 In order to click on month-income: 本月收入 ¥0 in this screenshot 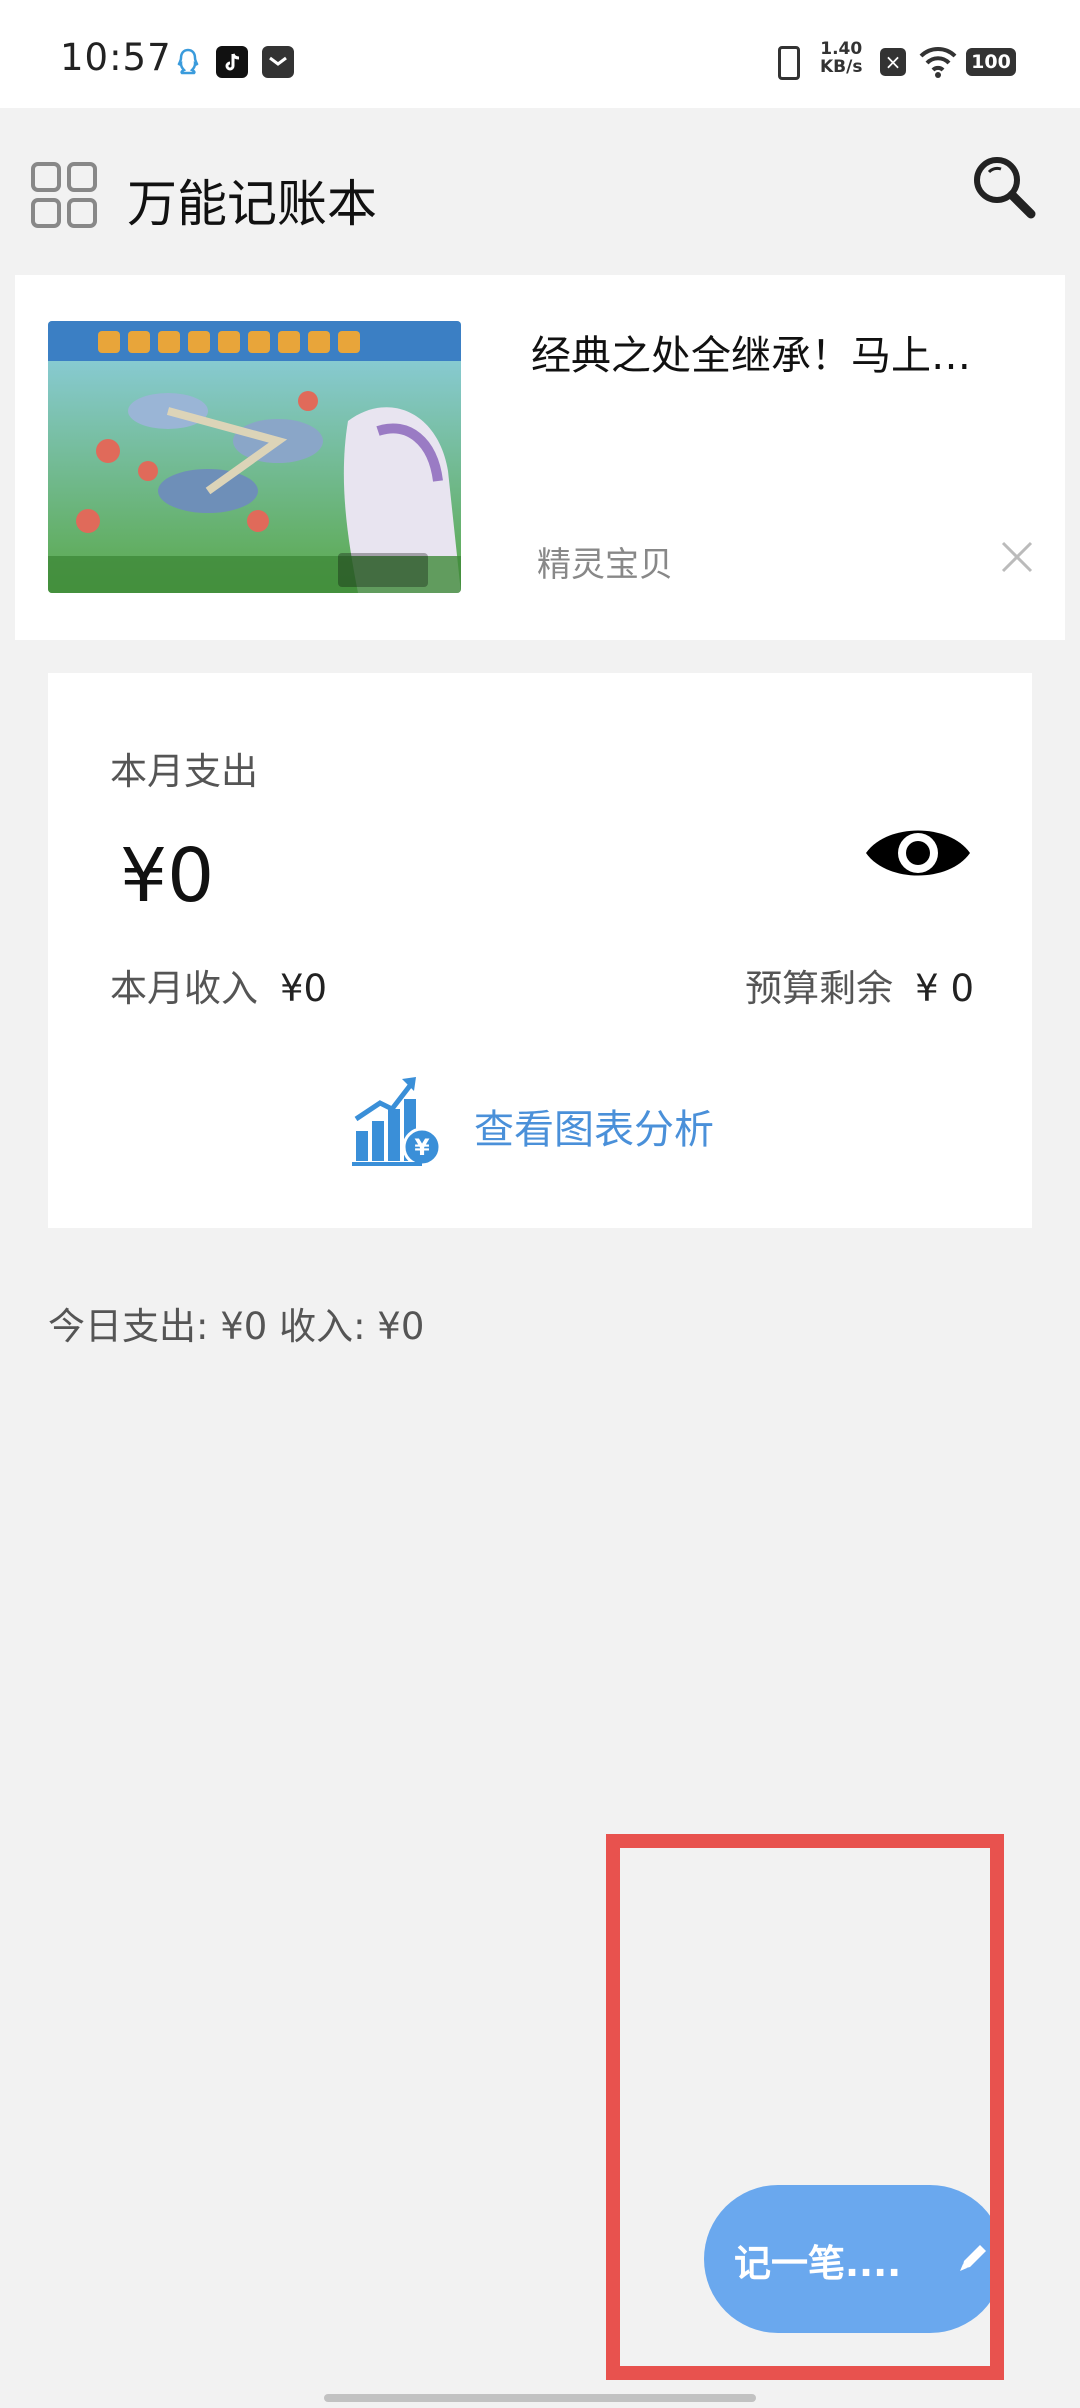, I will do `click(218, 985)`.